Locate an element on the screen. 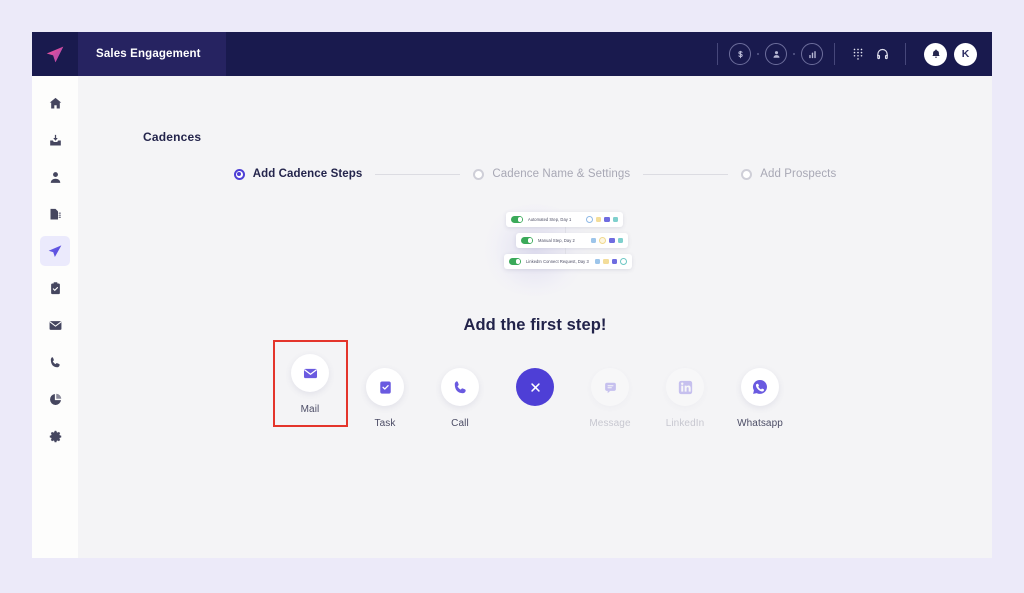 This screenshot has height=593, width=1024. step-option-label: Mail is located at coordinates (310, 409).